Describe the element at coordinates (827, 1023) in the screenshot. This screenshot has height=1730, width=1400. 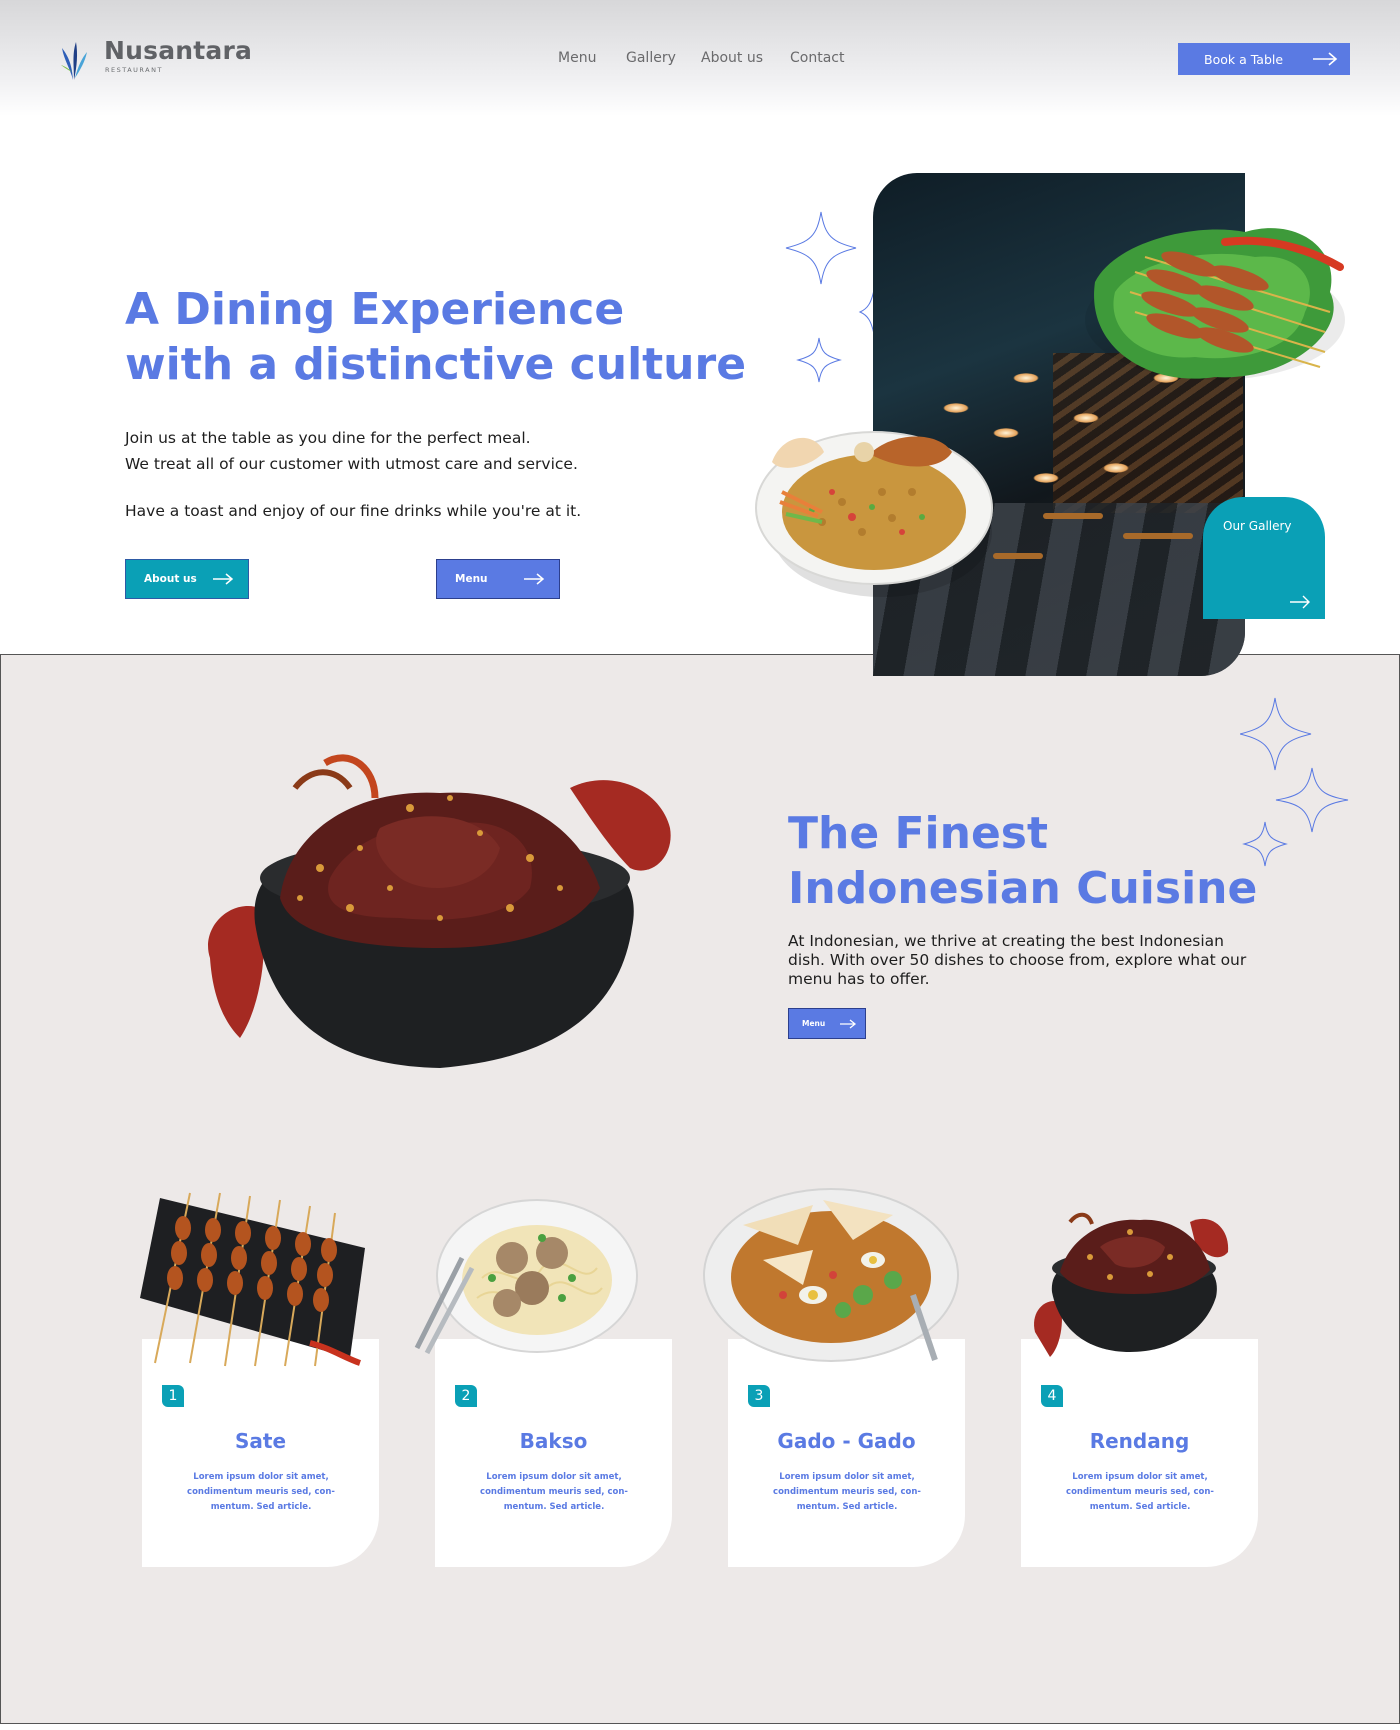
I see `cuisine-menu-button: Menu` at that location.